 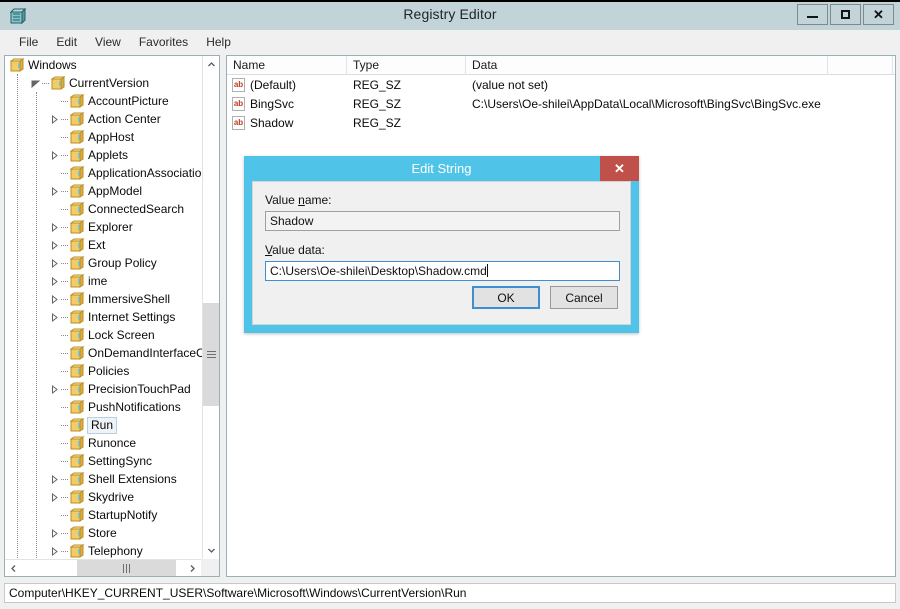 I want to click on table-row: ab Shadow REG_SZ, so click(x=561, y=122).